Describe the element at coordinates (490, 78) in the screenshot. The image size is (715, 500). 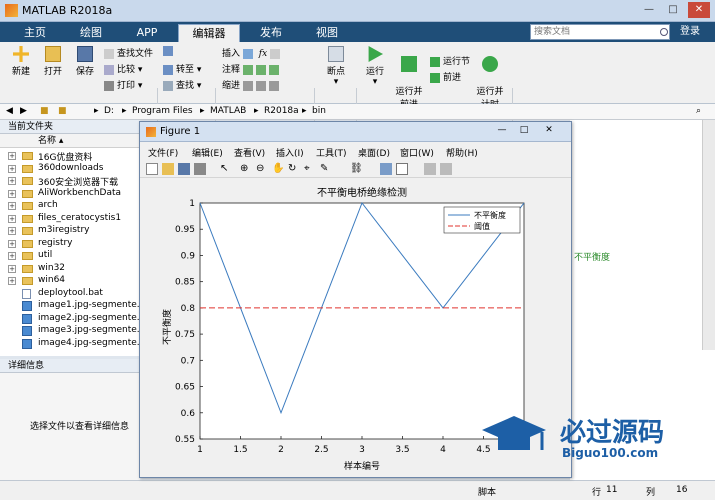
I see `run-time-button: 运行并 计时` at that location.